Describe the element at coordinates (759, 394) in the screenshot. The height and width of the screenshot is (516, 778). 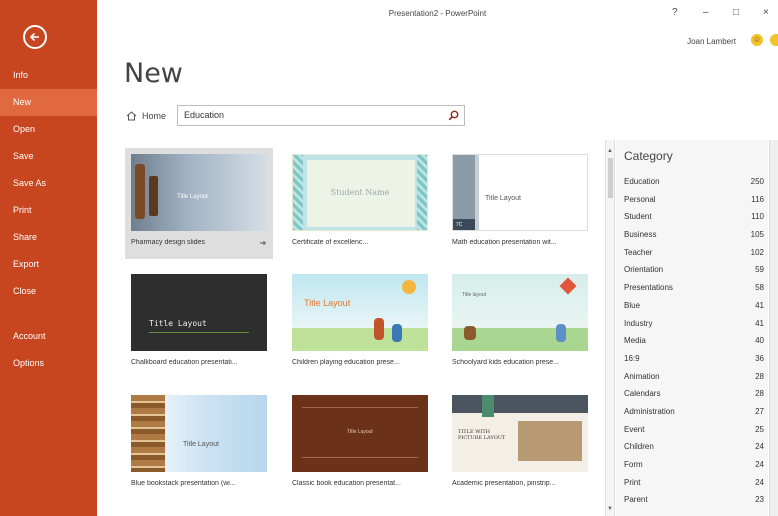
I see `category-count: 28` at that location.